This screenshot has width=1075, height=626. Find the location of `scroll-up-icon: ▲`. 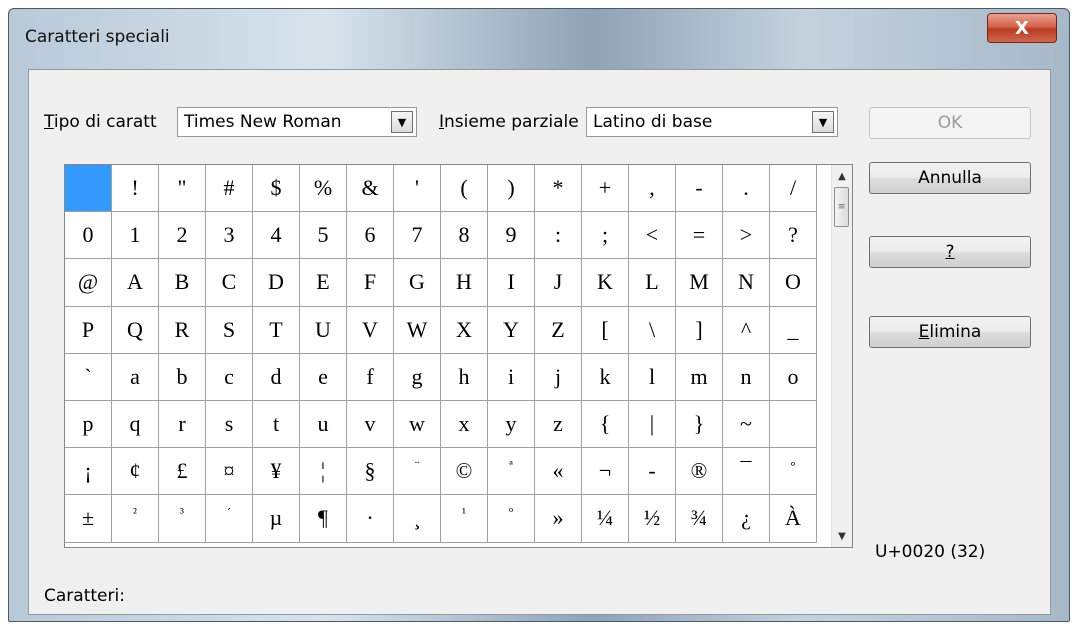

scroll-up-icon: ▲ is located at coordinates (842, 176).